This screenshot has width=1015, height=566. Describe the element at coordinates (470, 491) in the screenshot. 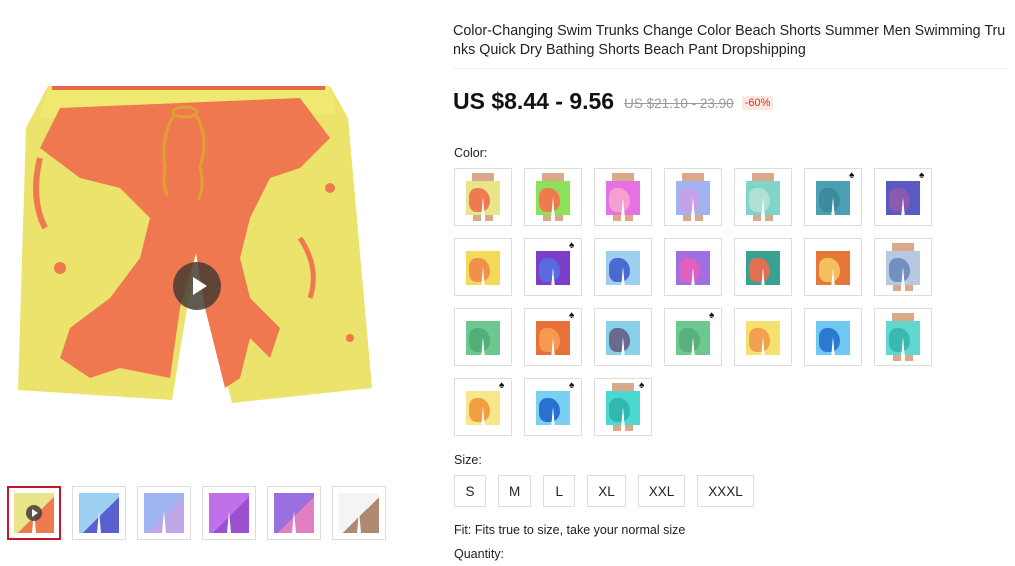

I see `size-option-s: S` at that location.